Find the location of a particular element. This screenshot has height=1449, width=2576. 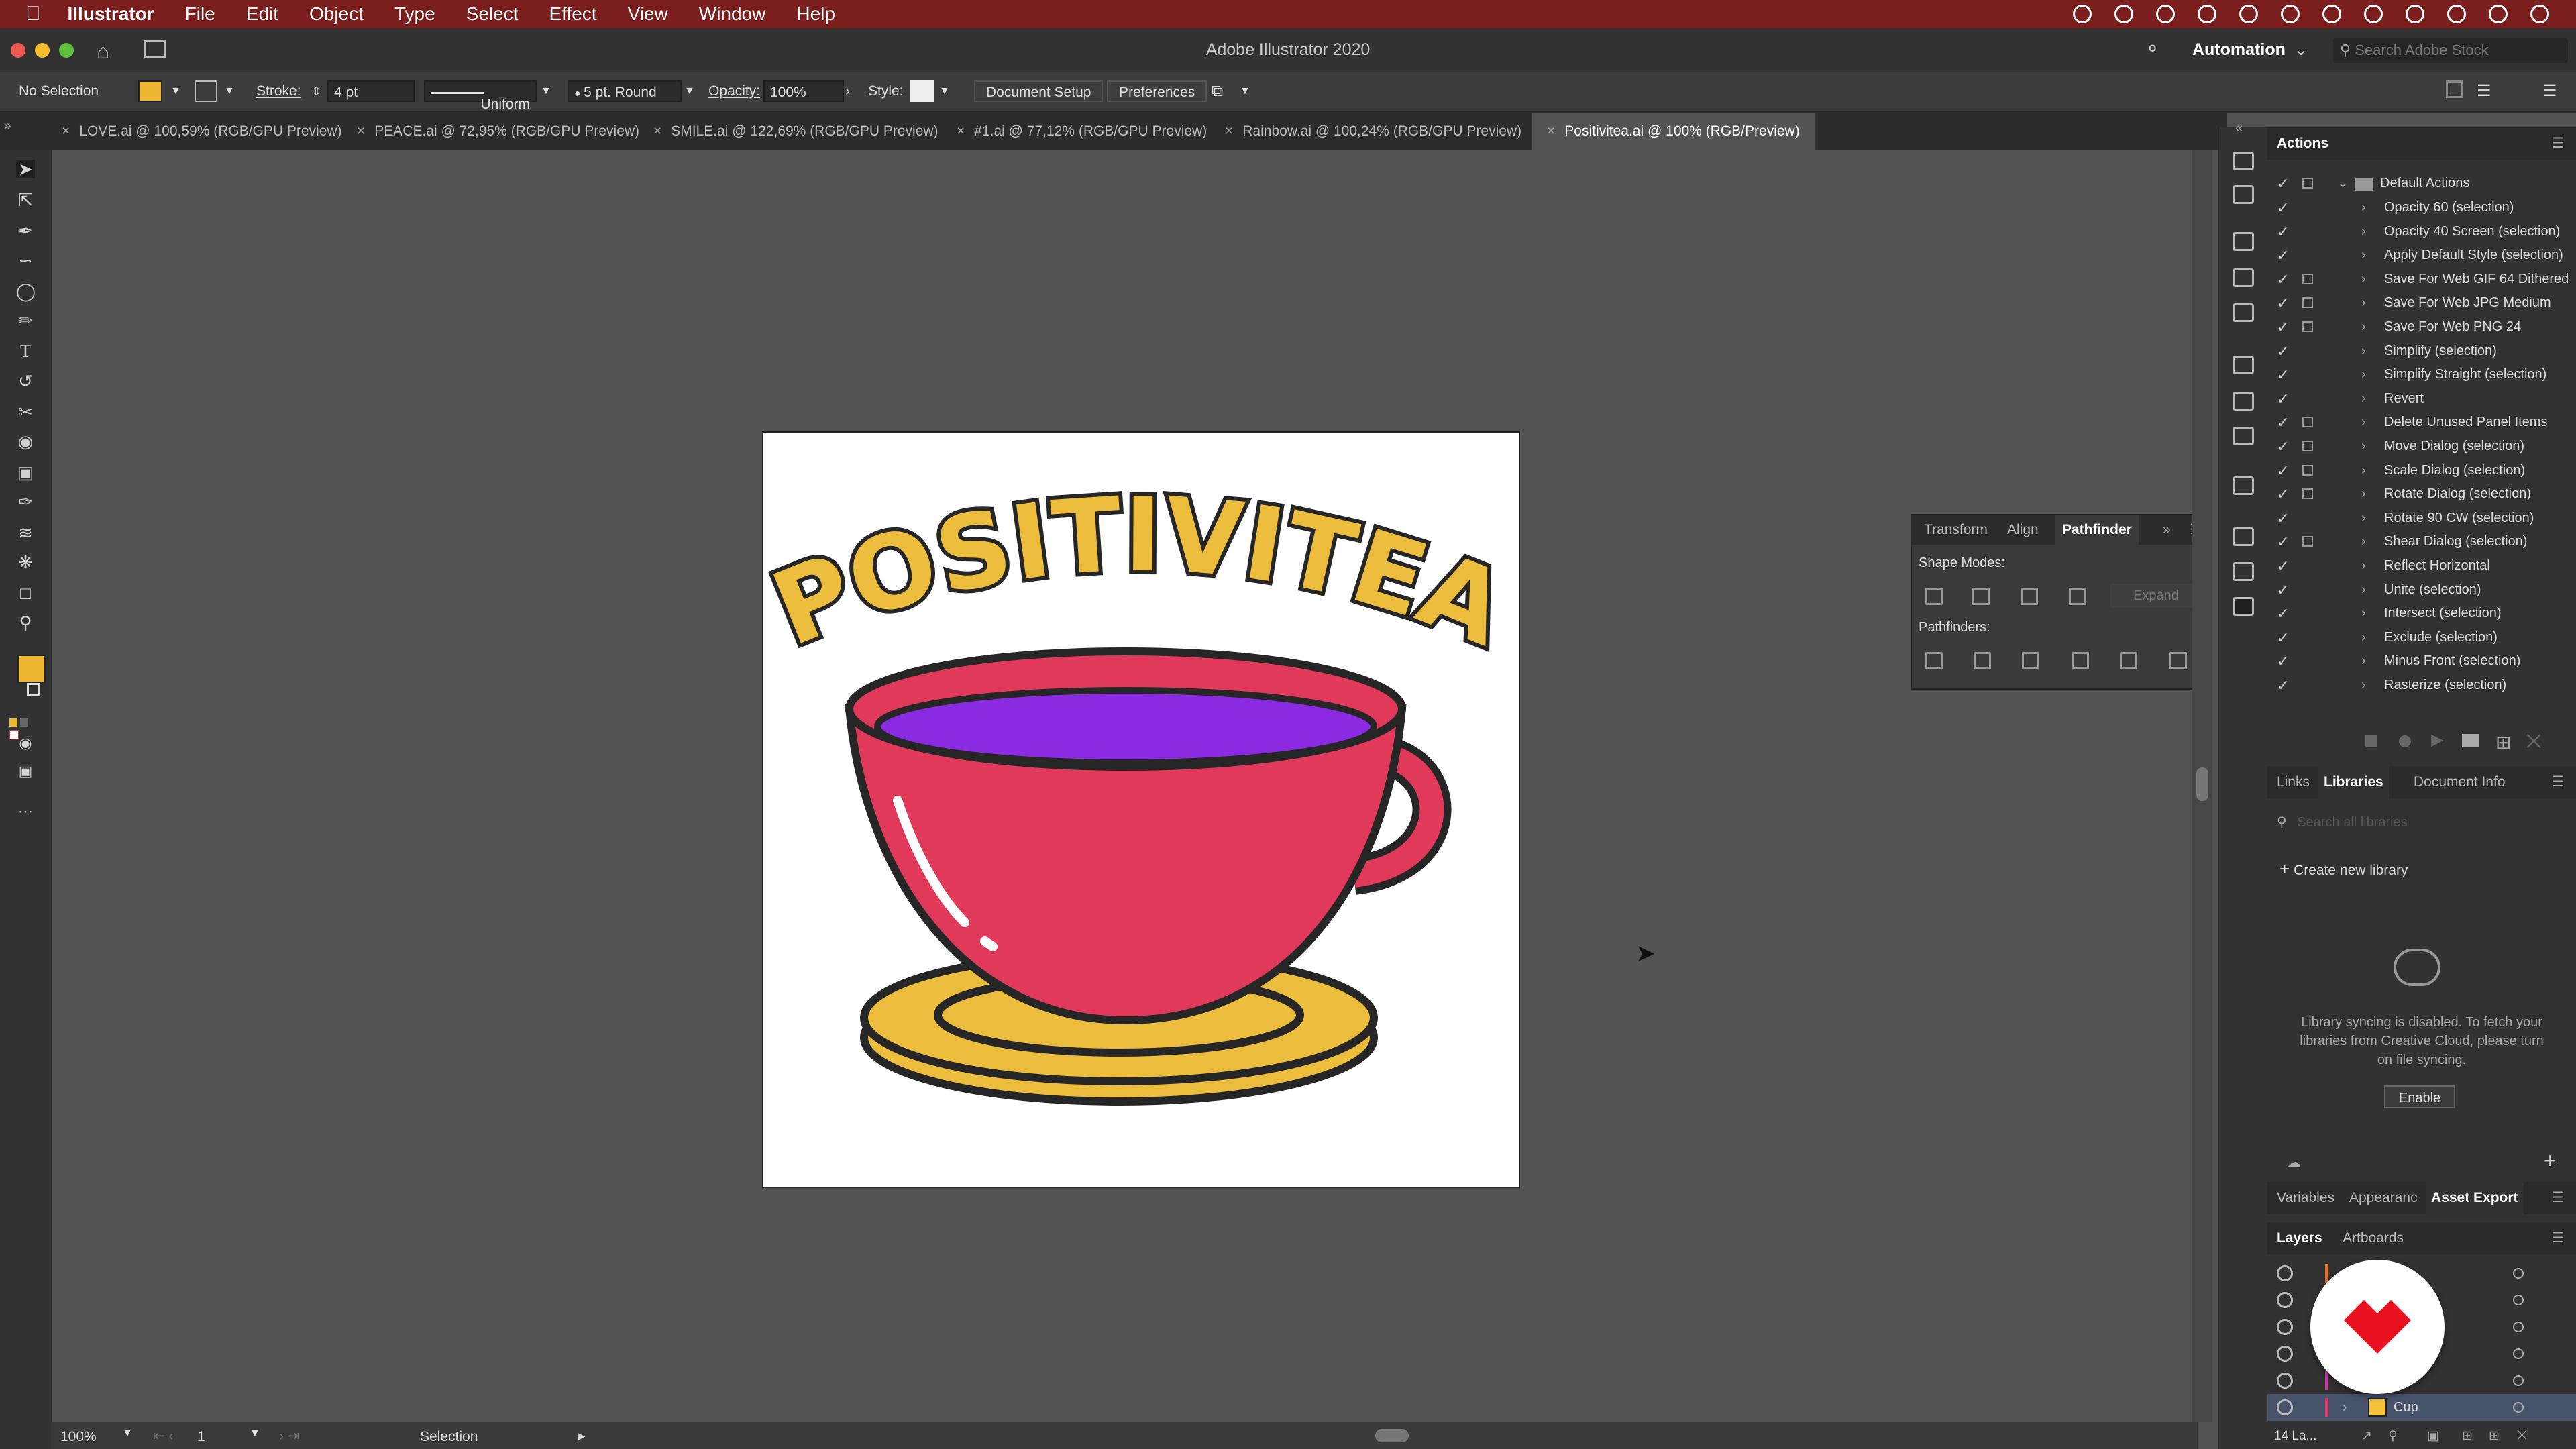

screen-icon is located at coordinates (2290, 14).